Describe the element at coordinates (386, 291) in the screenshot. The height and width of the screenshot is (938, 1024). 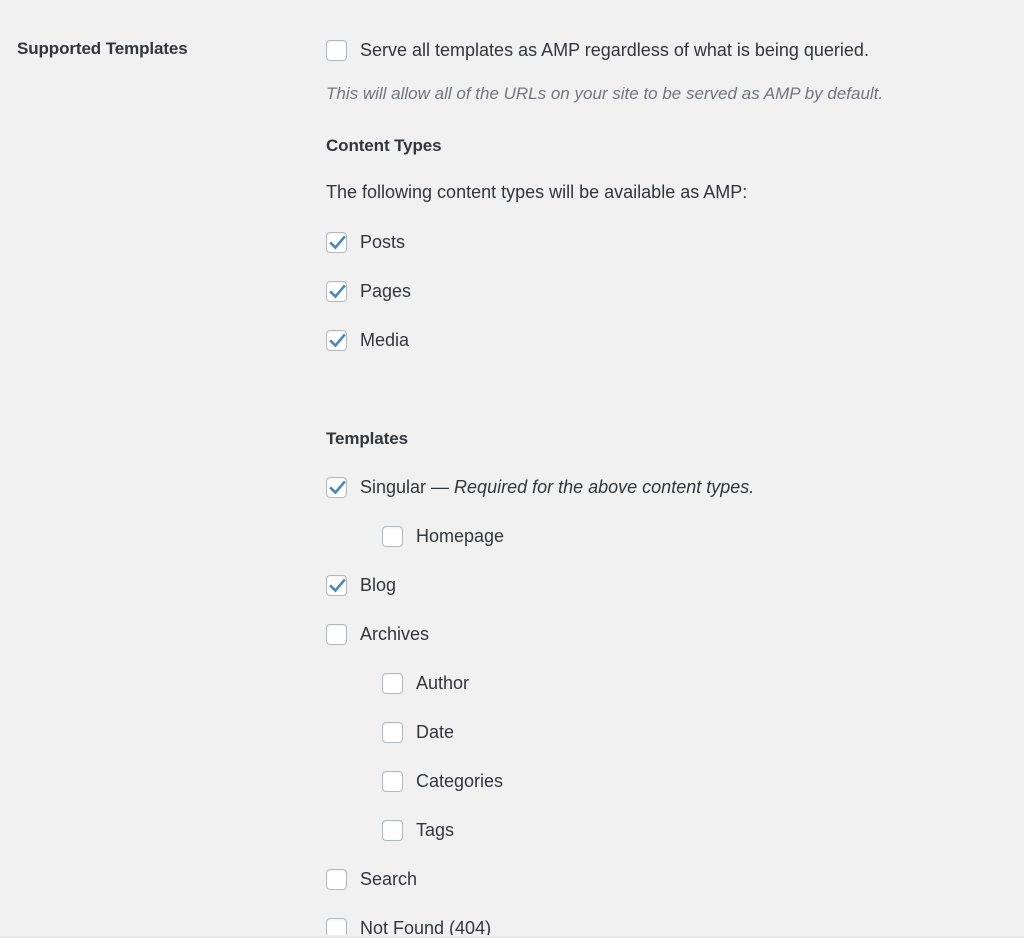
I see `content-type-label: Pages` at that location.